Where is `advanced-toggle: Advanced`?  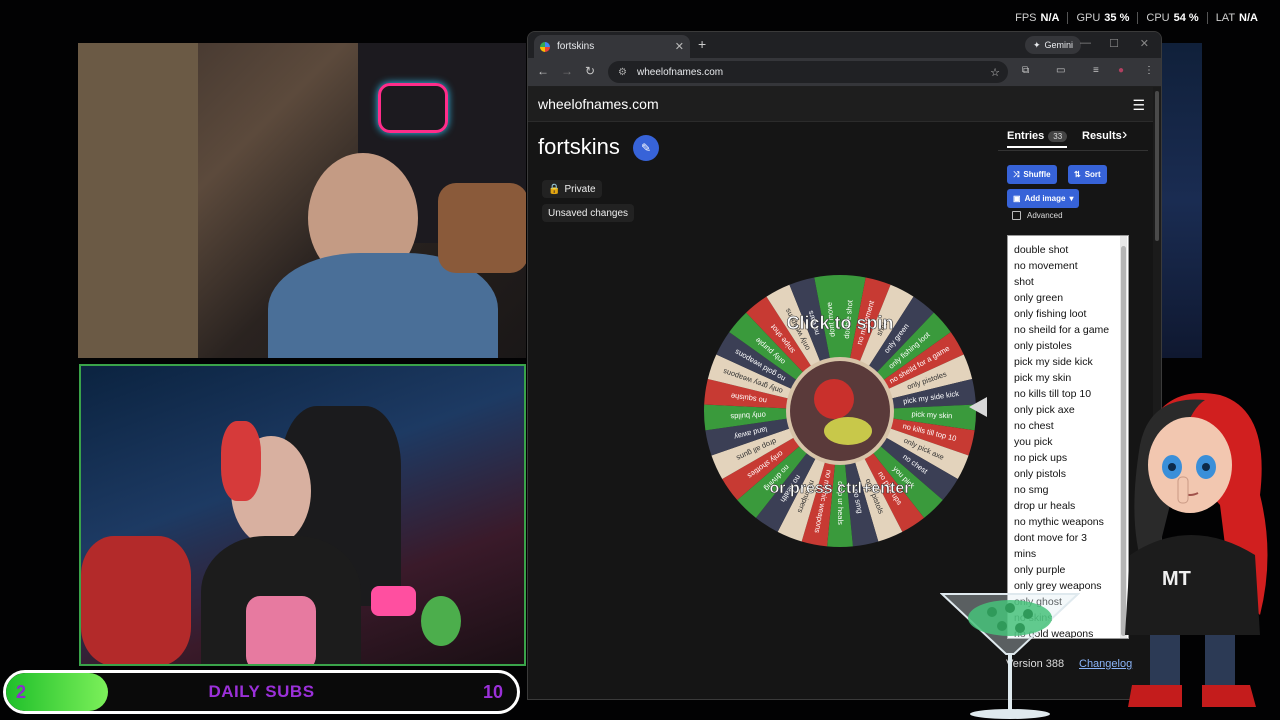 advanced-toggle: Advanced is located at coordinates (1037, 215).